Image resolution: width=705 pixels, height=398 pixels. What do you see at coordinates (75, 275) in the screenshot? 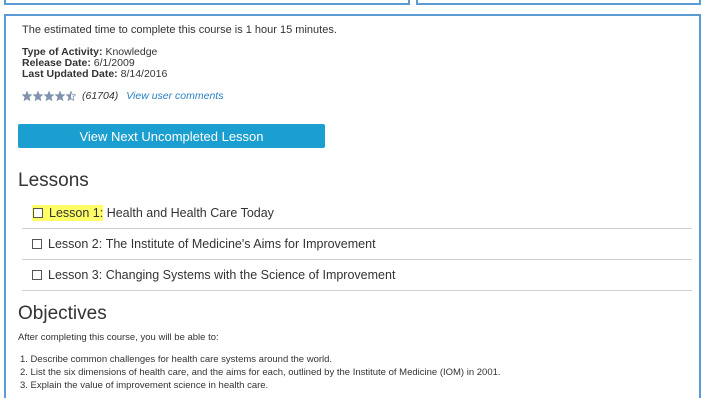
I see `lesson-number: Lesson 3:` at bounding box center [75, 275].